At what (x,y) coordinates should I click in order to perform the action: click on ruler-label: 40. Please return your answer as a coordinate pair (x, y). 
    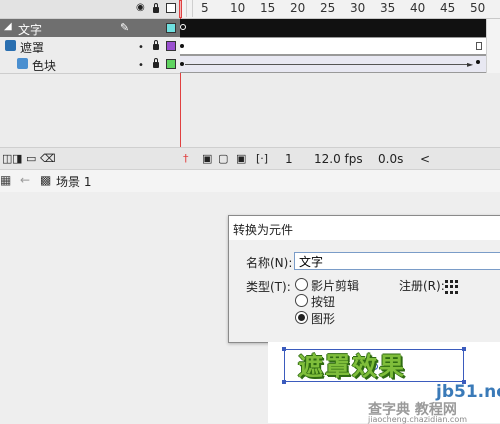
    Looking at the image, I should click on (418, 8).